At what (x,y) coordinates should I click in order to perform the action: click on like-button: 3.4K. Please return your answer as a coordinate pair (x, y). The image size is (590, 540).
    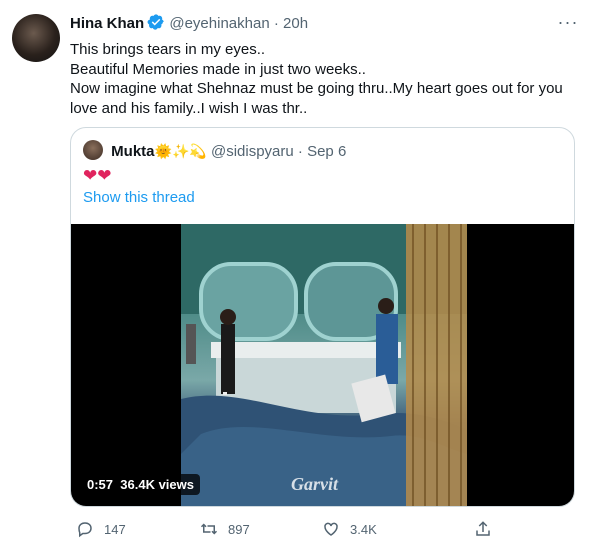
    Looking at the image, I should click on (349, 529).